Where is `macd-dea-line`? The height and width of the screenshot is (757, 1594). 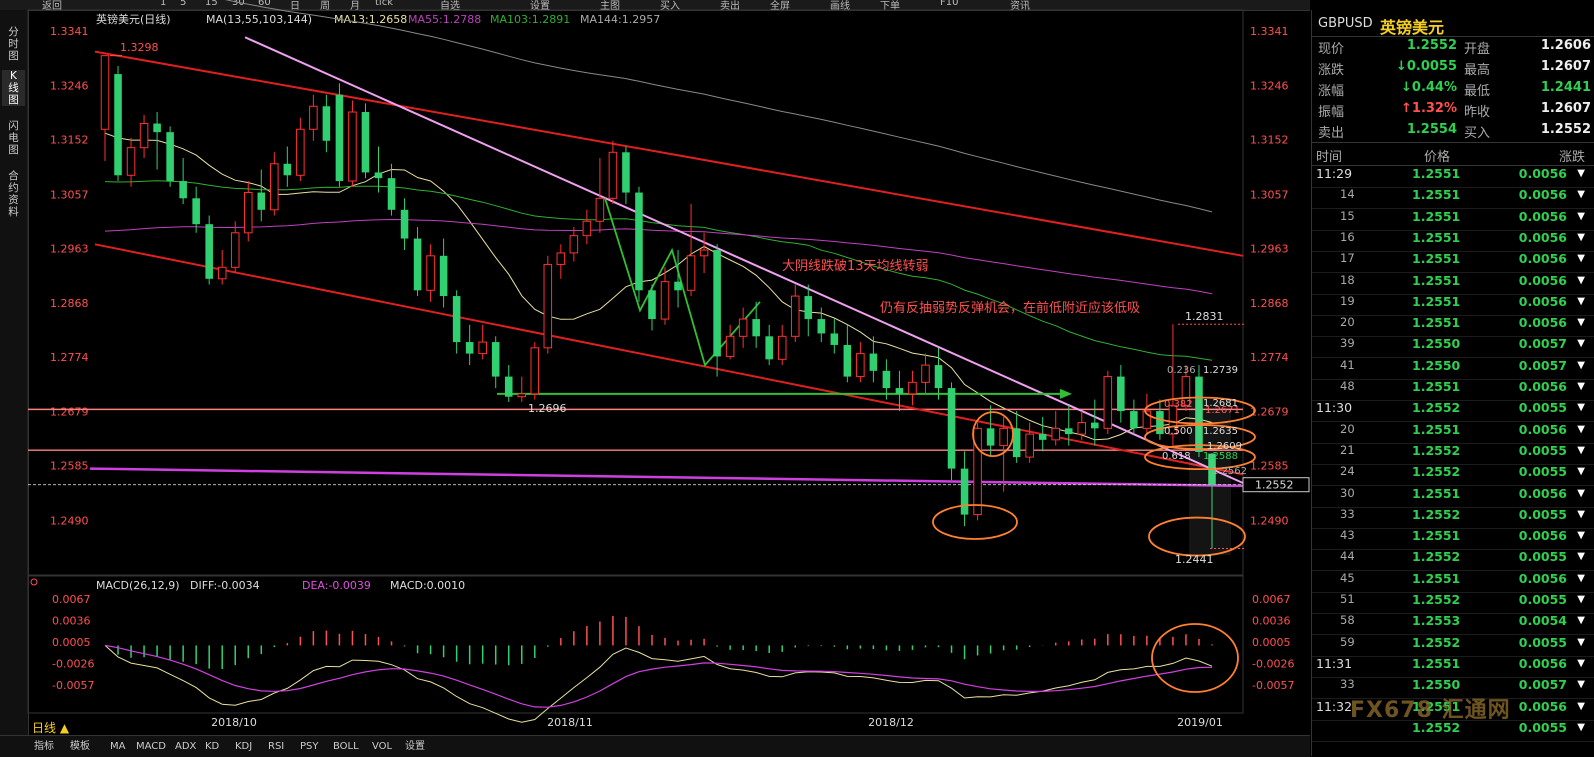 macd-dea-line is located at coordinates (658, 676).